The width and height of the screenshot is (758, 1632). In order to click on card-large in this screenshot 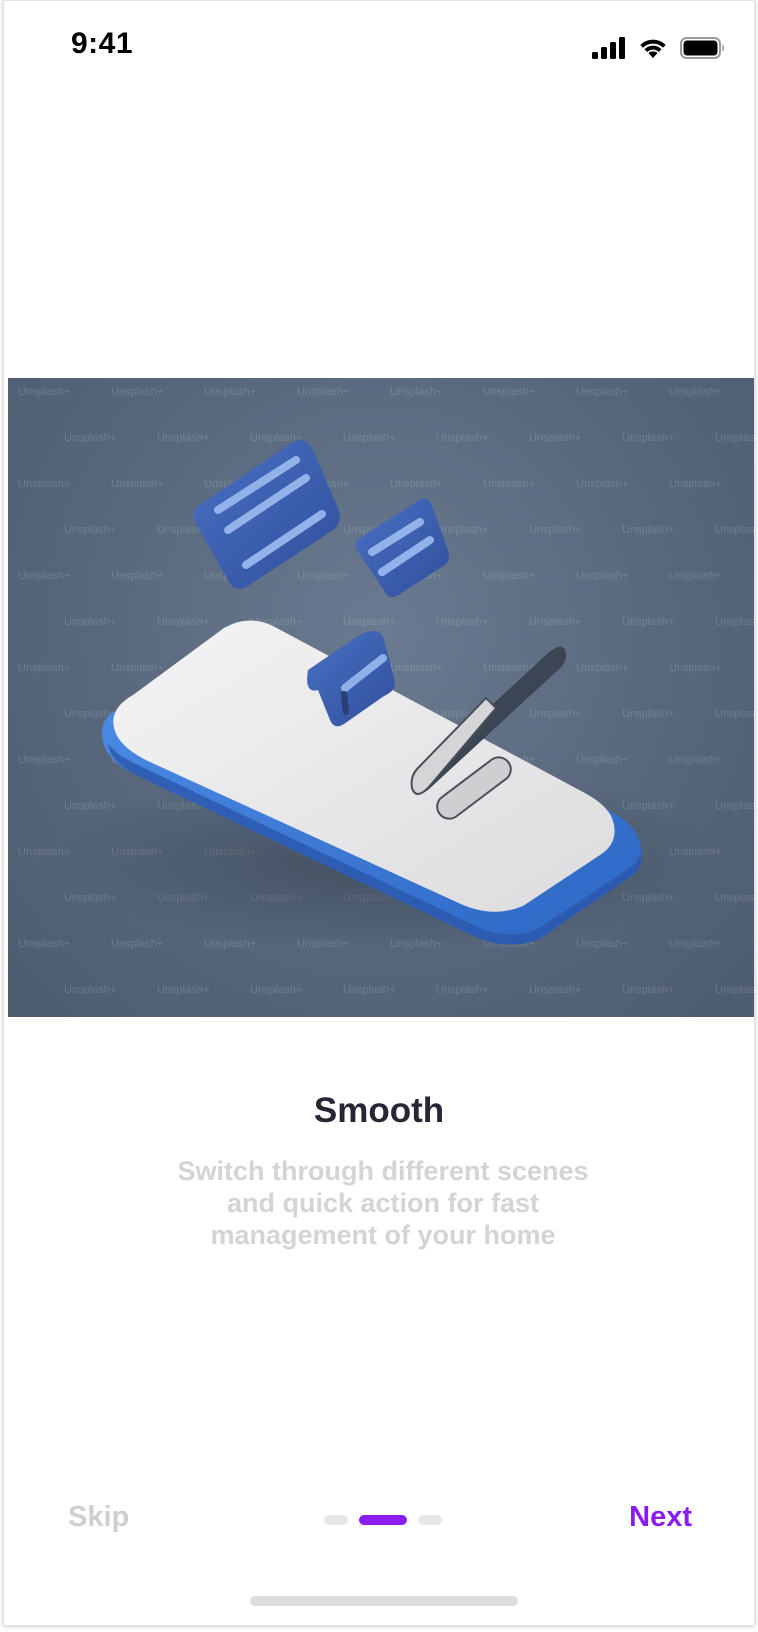, I will do `click(266, 514)`.